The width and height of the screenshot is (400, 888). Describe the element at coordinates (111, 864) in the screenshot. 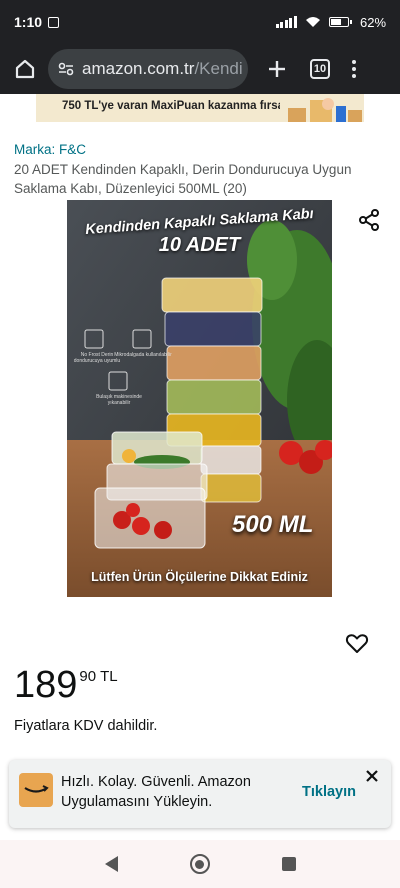

I see `back-icon` at that location.